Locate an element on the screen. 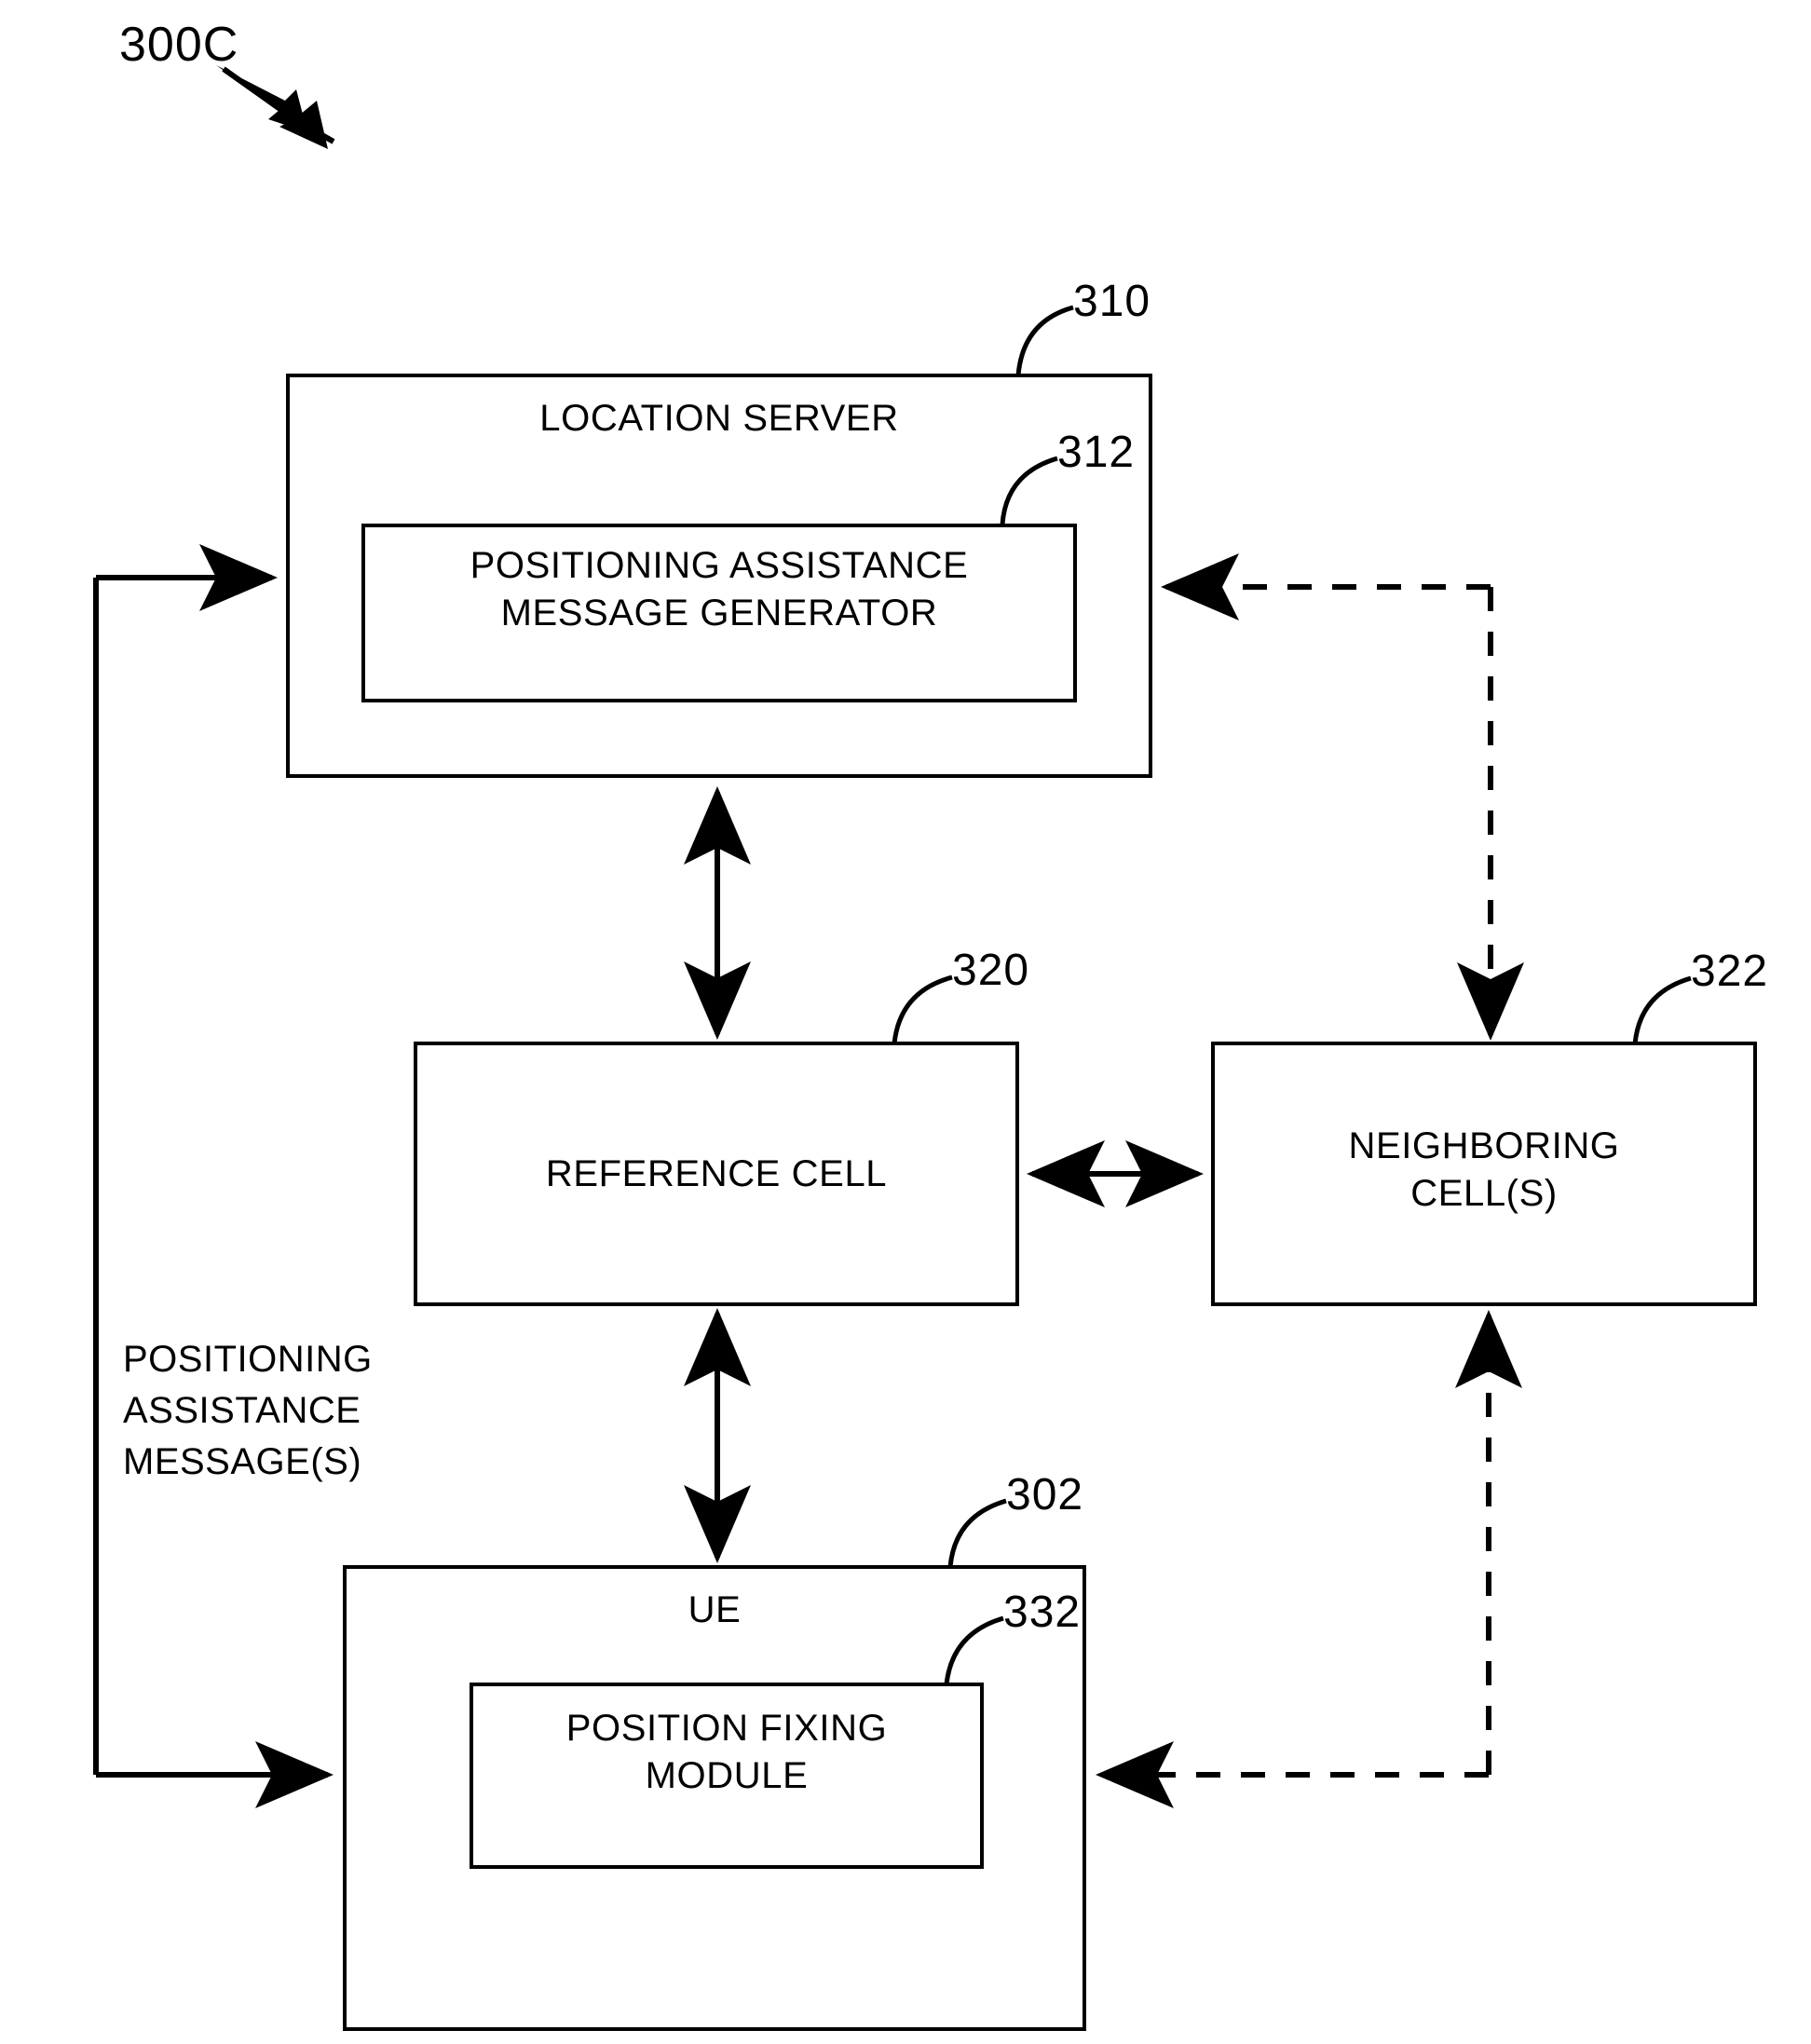  figure-id-leader is located at coordinates (275, 107).